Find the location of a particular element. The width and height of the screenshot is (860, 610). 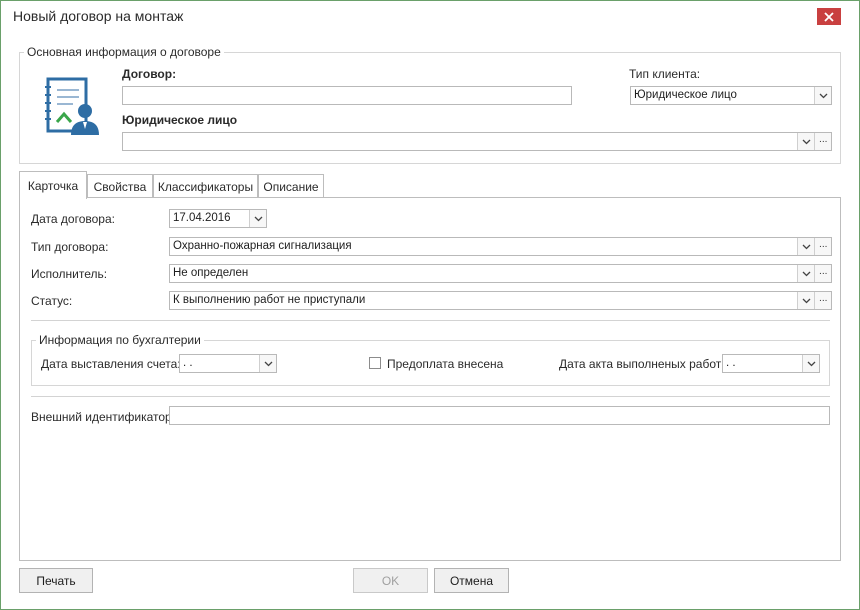

tab-card-label: Карточка is located at coordinates (53, 185).